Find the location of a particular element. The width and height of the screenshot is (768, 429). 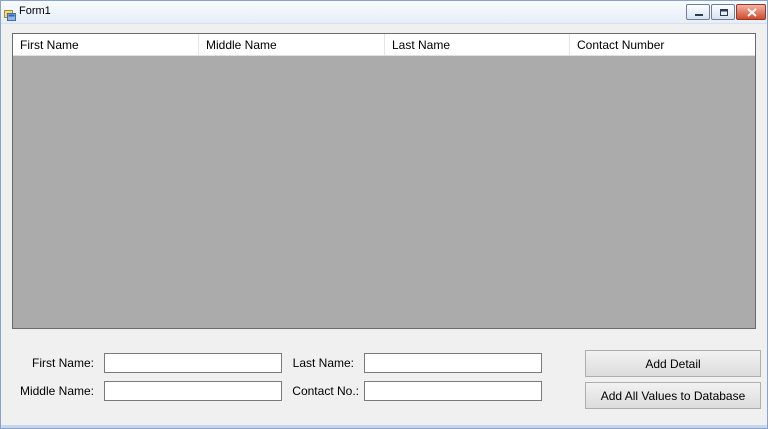

close-button is located at coordinates (751, 12).